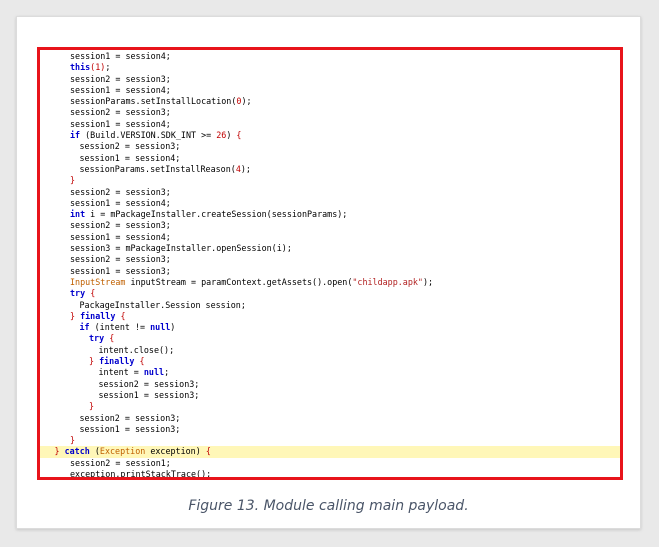 The width and height of the screenshot is (659, 547). Describe the element at coordinates (175, 451) in the screenshot. I see `code-token: exception)` at that location.